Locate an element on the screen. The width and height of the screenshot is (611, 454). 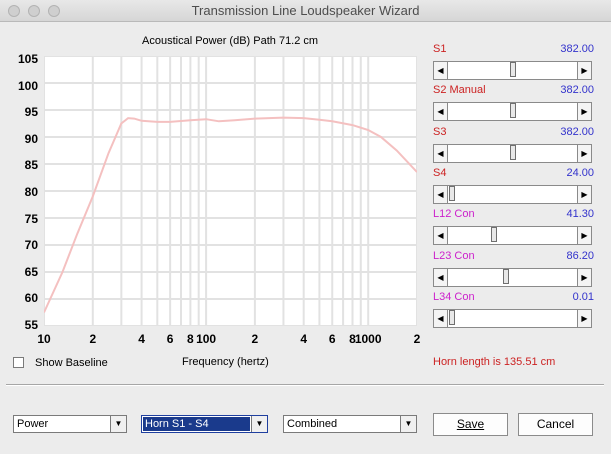
cancel-button-label: Cancel is located at coordinates (555, 424).